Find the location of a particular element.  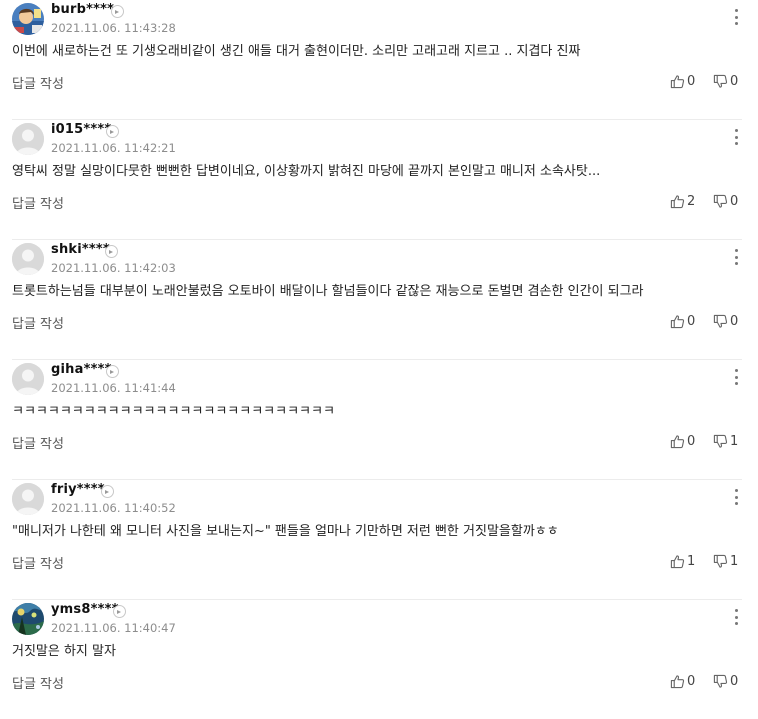

comment-nickname: i015**** is located at coordinates (81, 129).